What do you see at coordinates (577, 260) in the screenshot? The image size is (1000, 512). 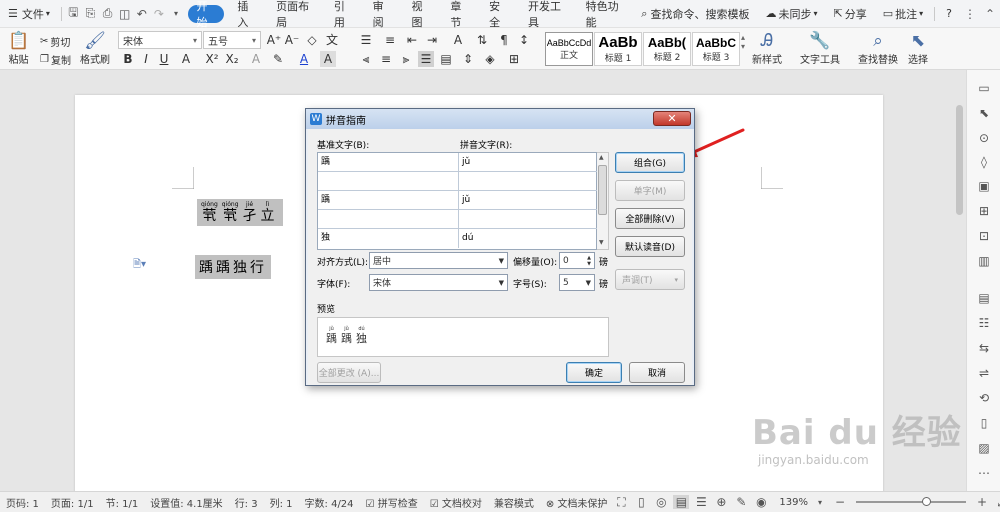 I see `offset-input: 0 ▲ ▼` at bounding box center [577, 260].